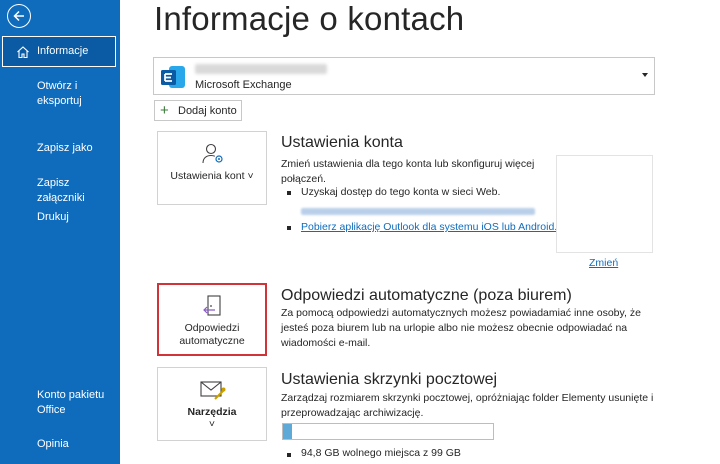 The width and height of the screenshot is (720, 464). Describe the element at coordinates (77, 148) in the screenshot. I see `nav-item-save-as: Zapisz jako` at that location.